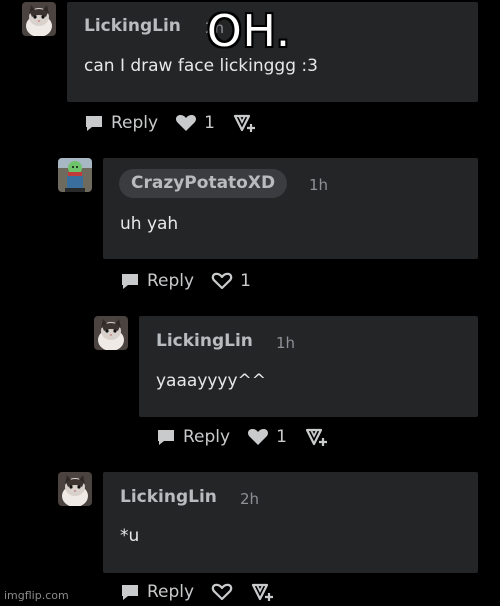 This screenshot has width=500, height=606. I want to click on comment-text: can I draw face lickinggg :3, so click(201, 66).